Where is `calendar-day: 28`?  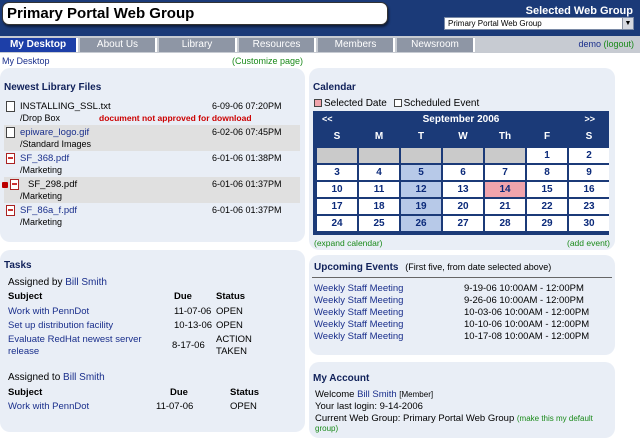 calendar-day: 28 is located at coordinates (505, 223).